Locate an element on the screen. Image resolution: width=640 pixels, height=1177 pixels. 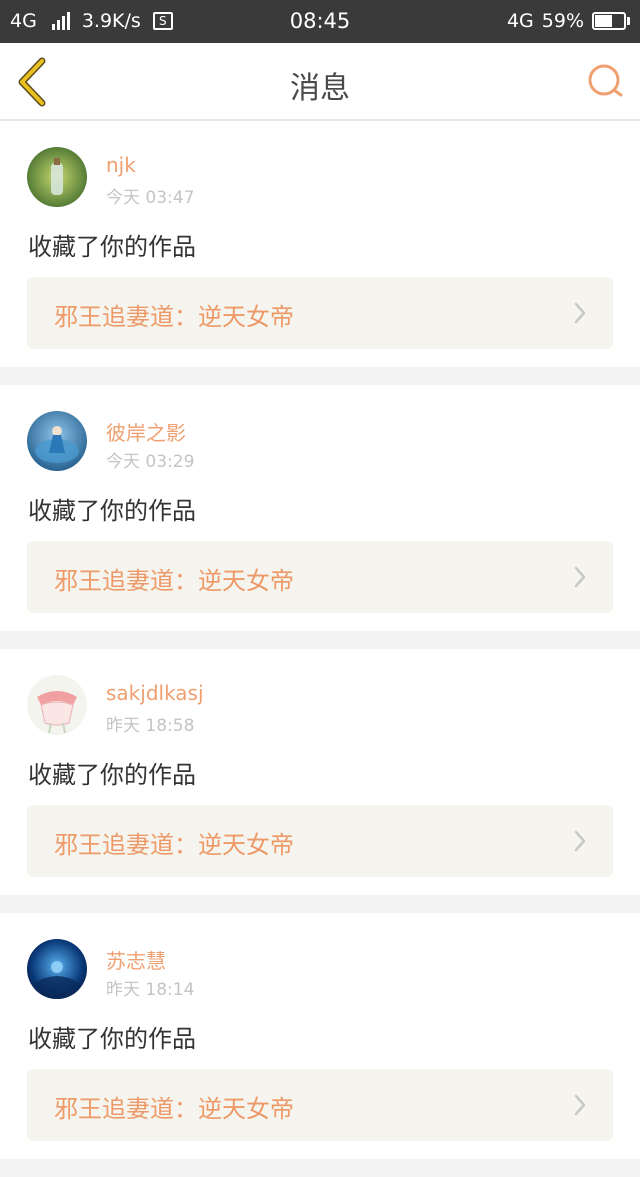
search-button is located at coordinates (606, 81).